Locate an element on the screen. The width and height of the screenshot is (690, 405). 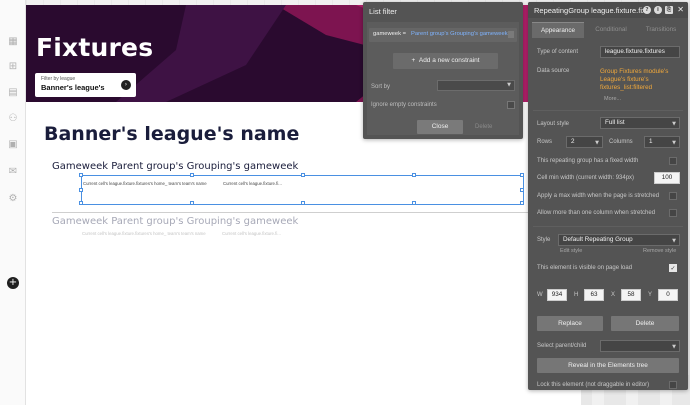
replace-button: Replace is located at coordinates (570, 323).